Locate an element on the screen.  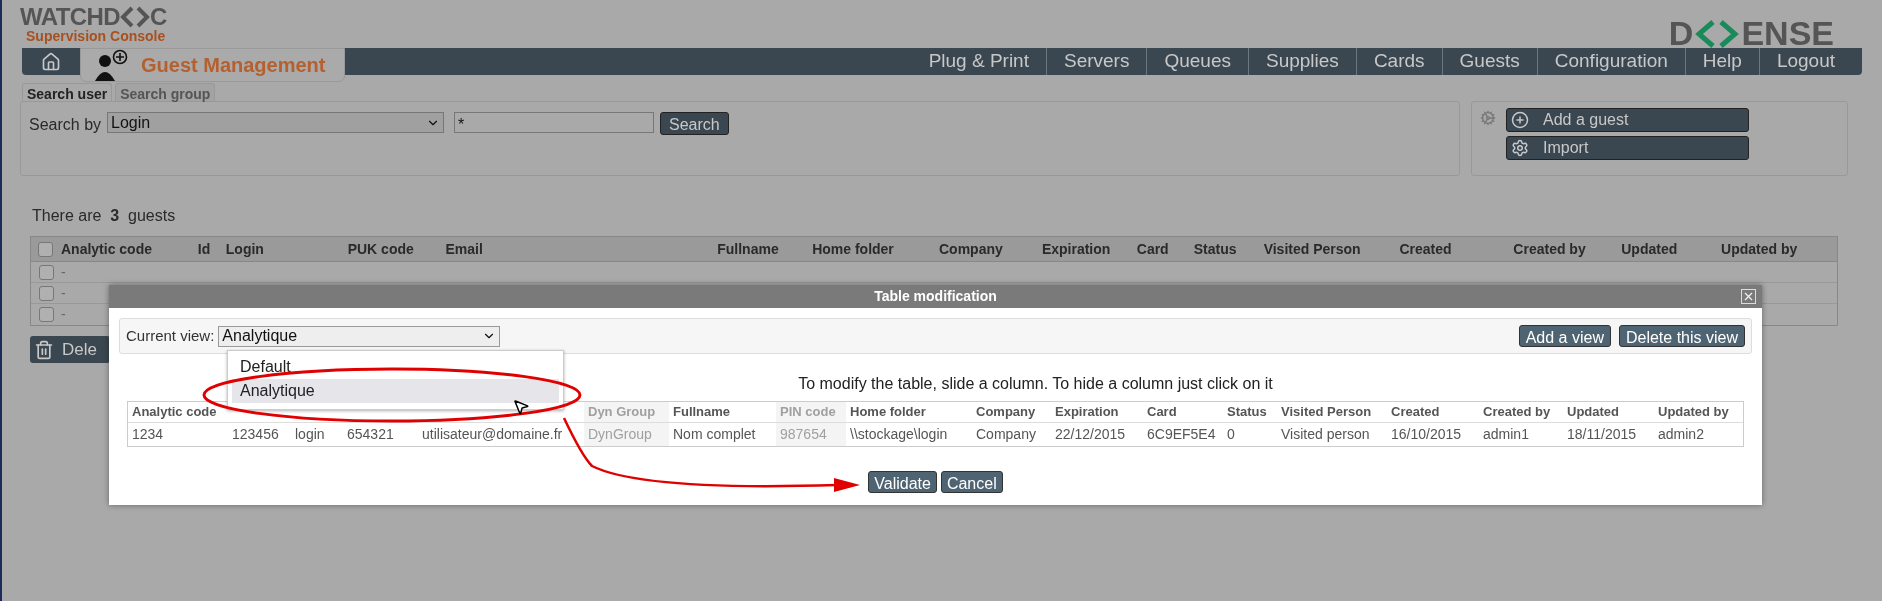
logo-text: C is located at coordinates (158, 17).